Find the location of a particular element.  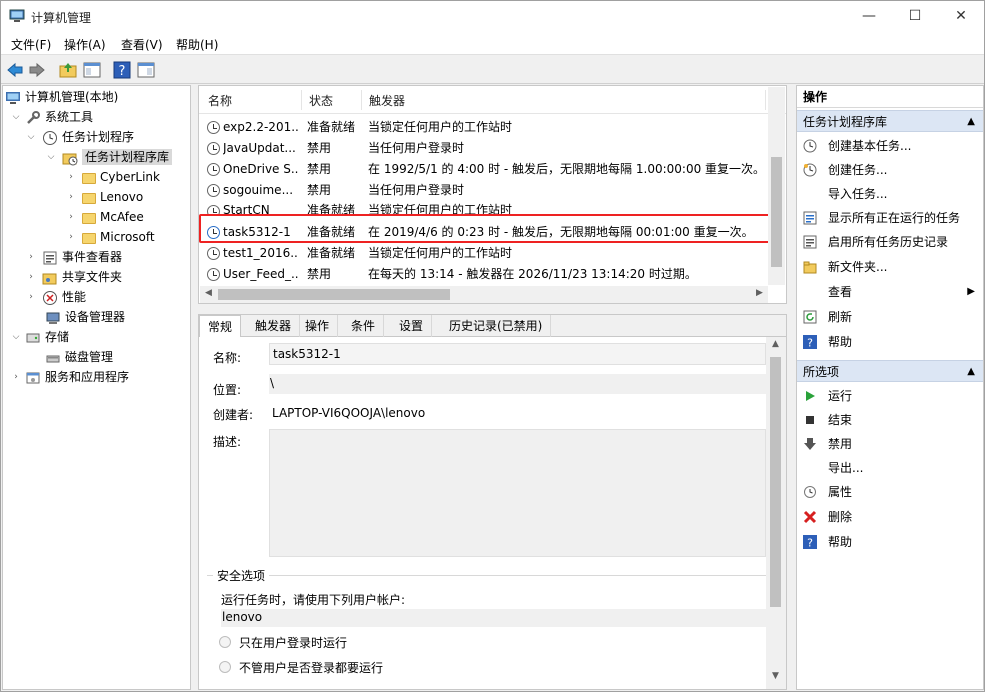

actions-header: 操作 is located at coordinates (890, 97).